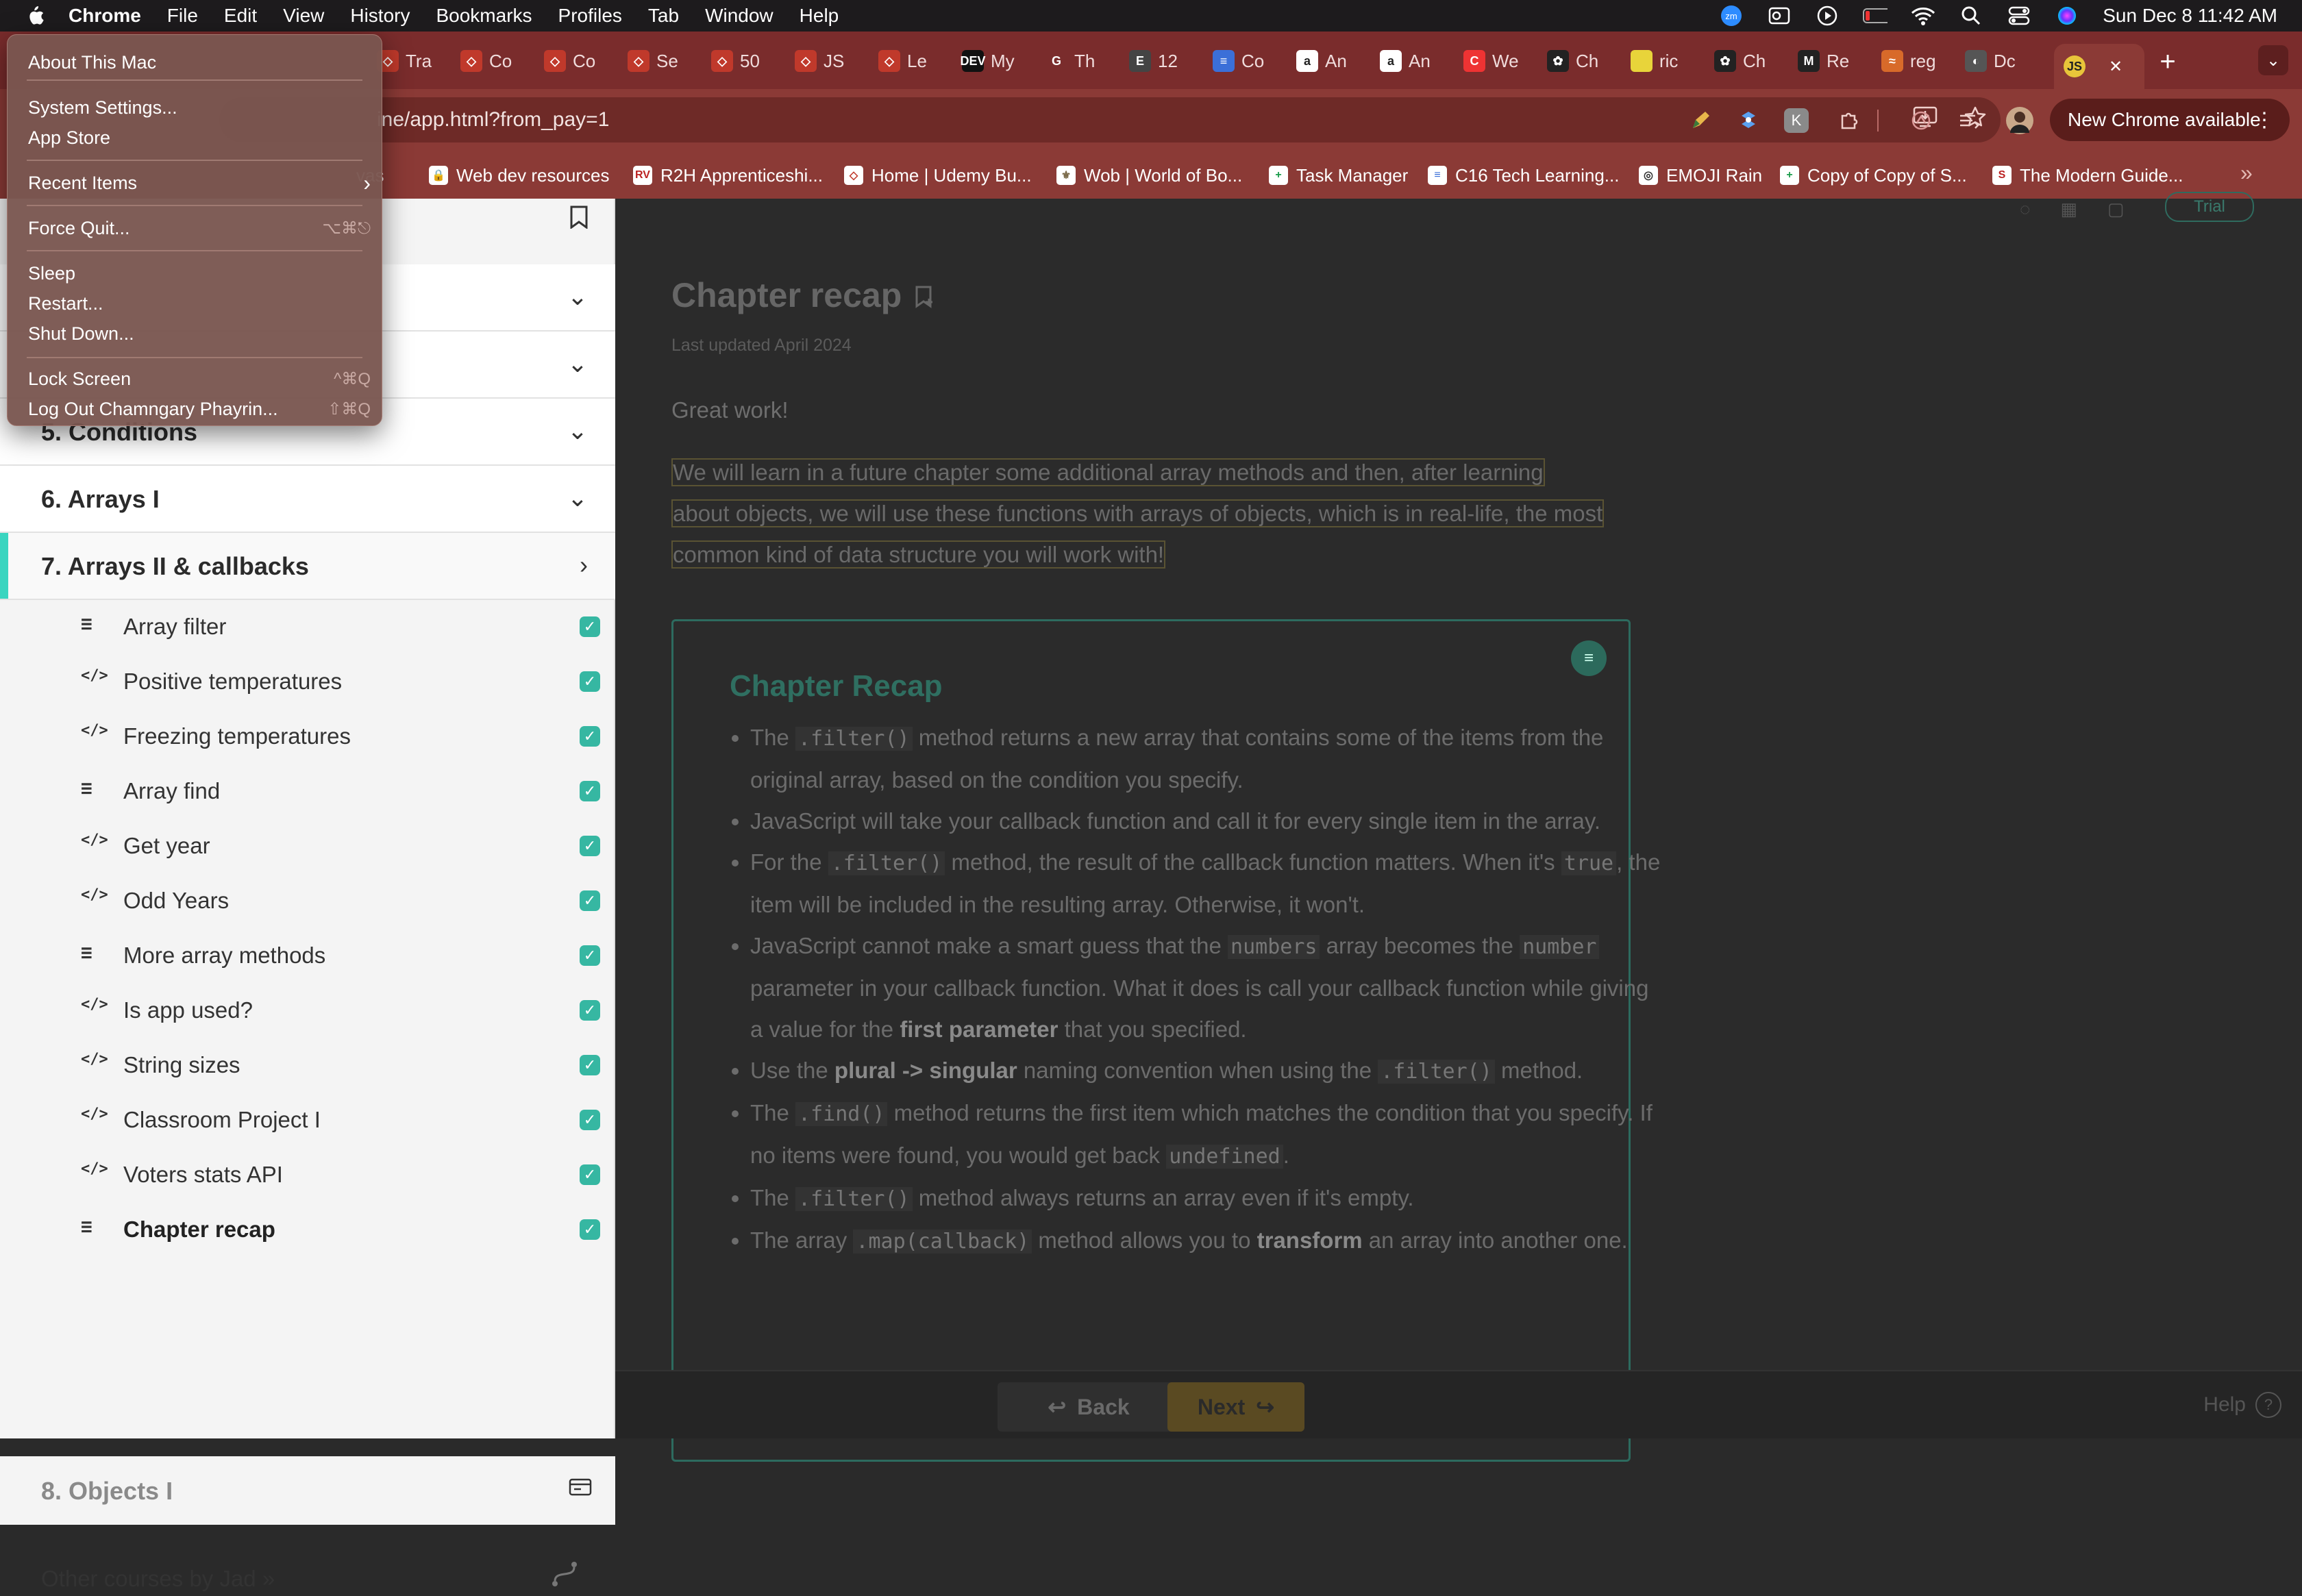  What do you see at coordinates (1995, 61) in the screenshot?
I see `browser-tab: ◐ Dc` at bounding box center [1995, 61].